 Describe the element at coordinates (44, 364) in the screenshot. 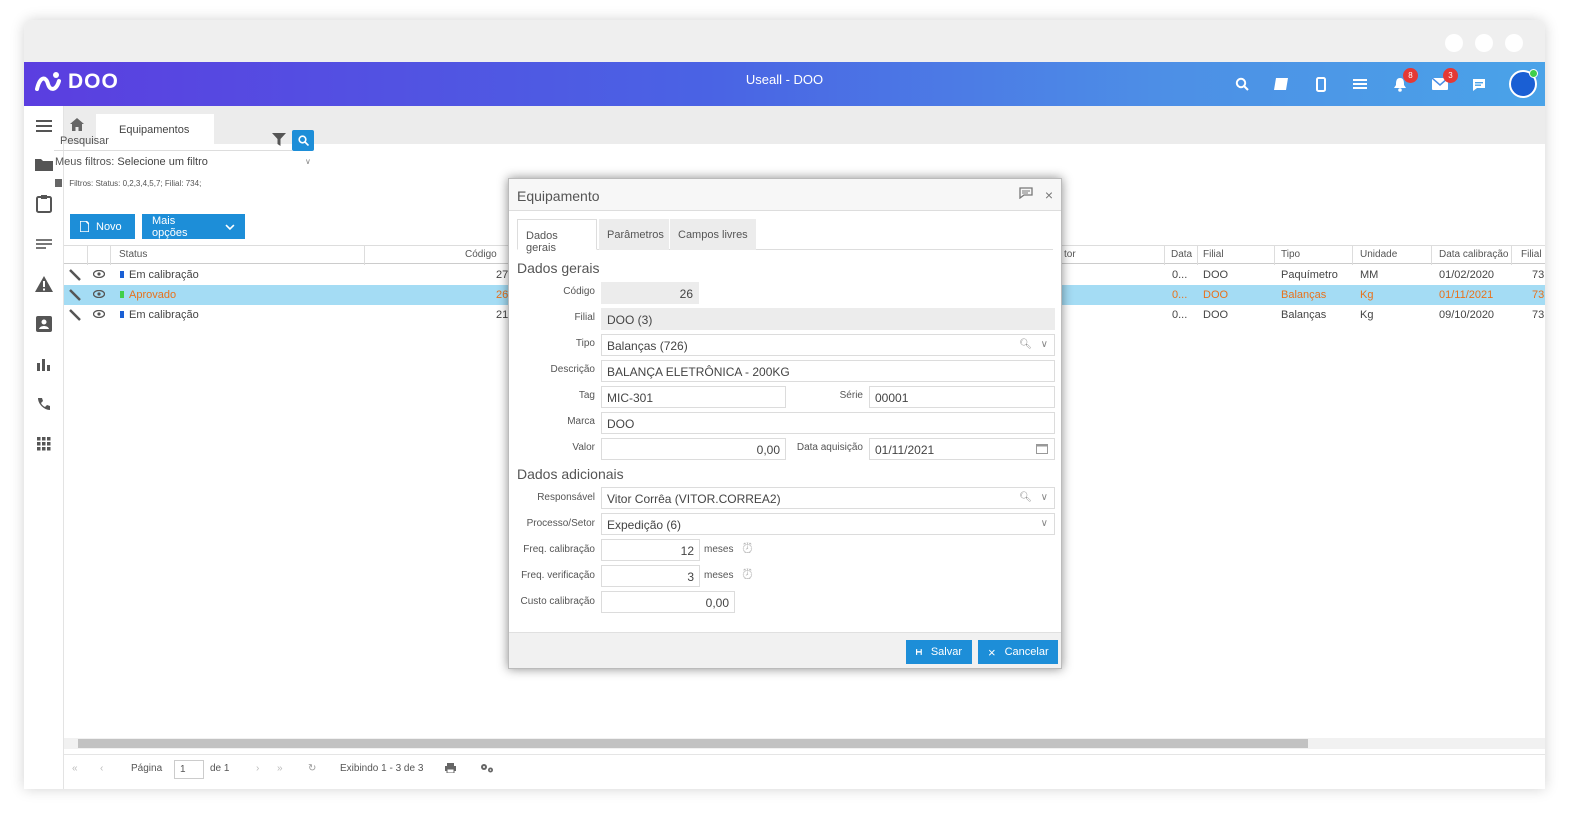

I see `bar-chart-icon` at that location.